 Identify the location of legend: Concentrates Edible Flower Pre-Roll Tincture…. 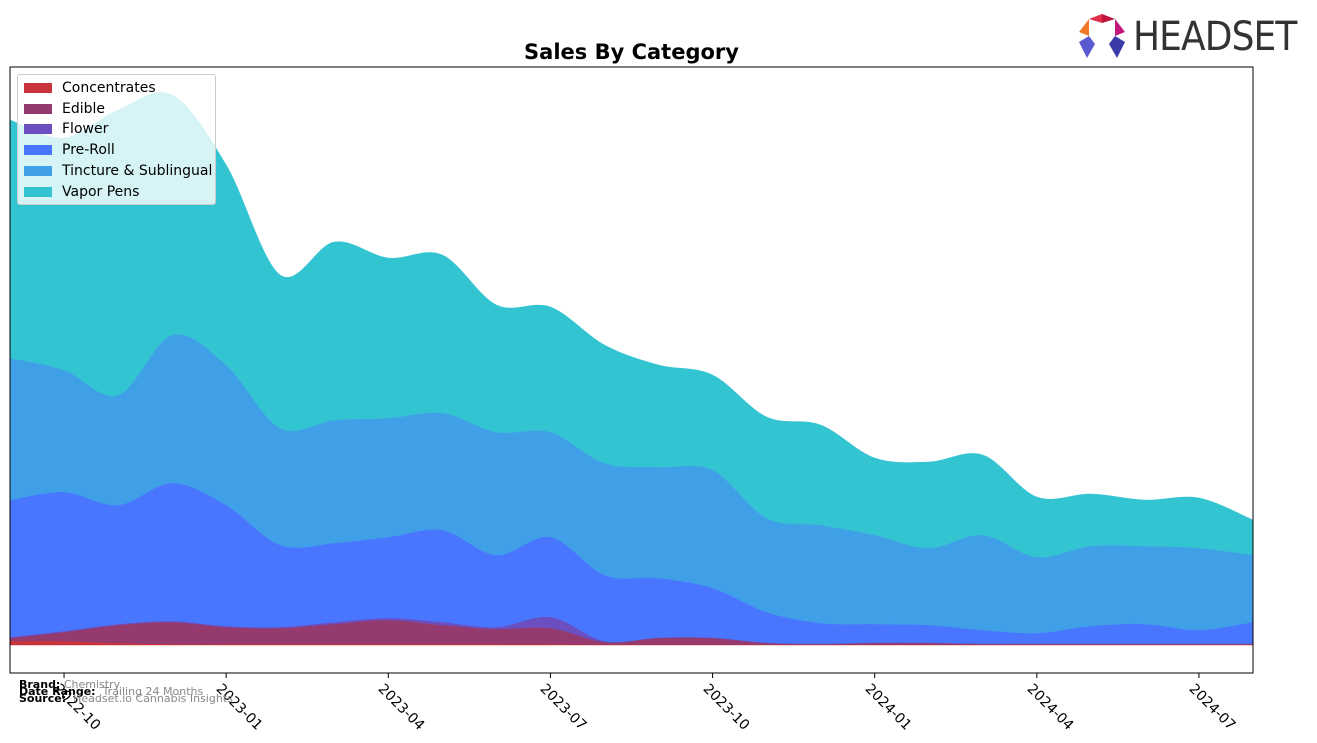
(116, 139).